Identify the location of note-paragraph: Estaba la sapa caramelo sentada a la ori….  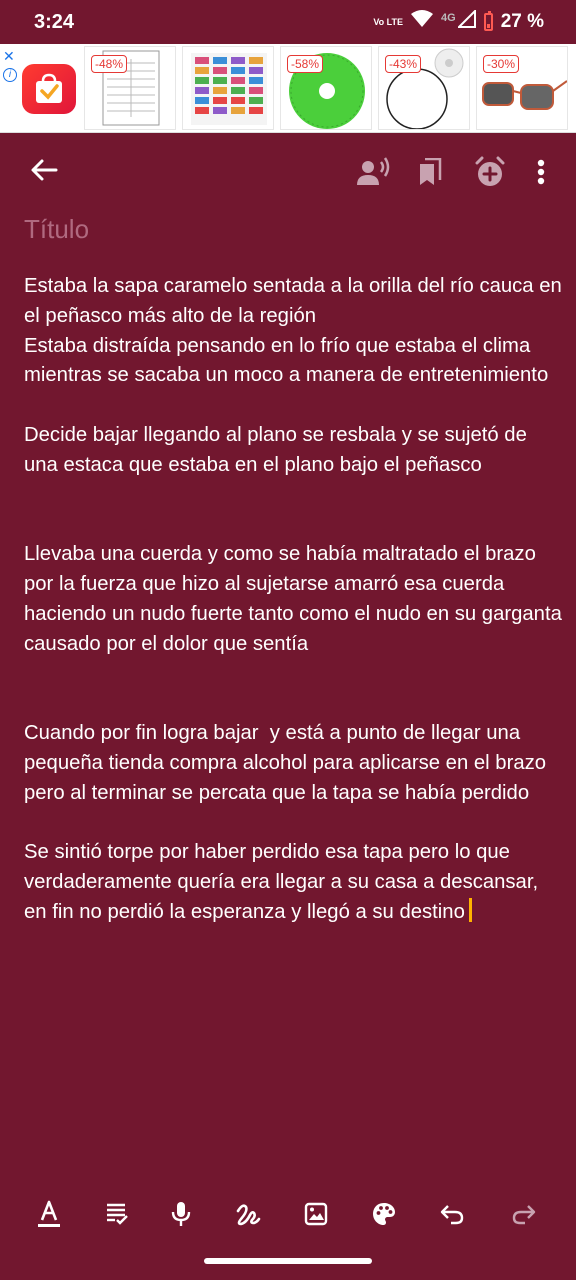
(293, 331).